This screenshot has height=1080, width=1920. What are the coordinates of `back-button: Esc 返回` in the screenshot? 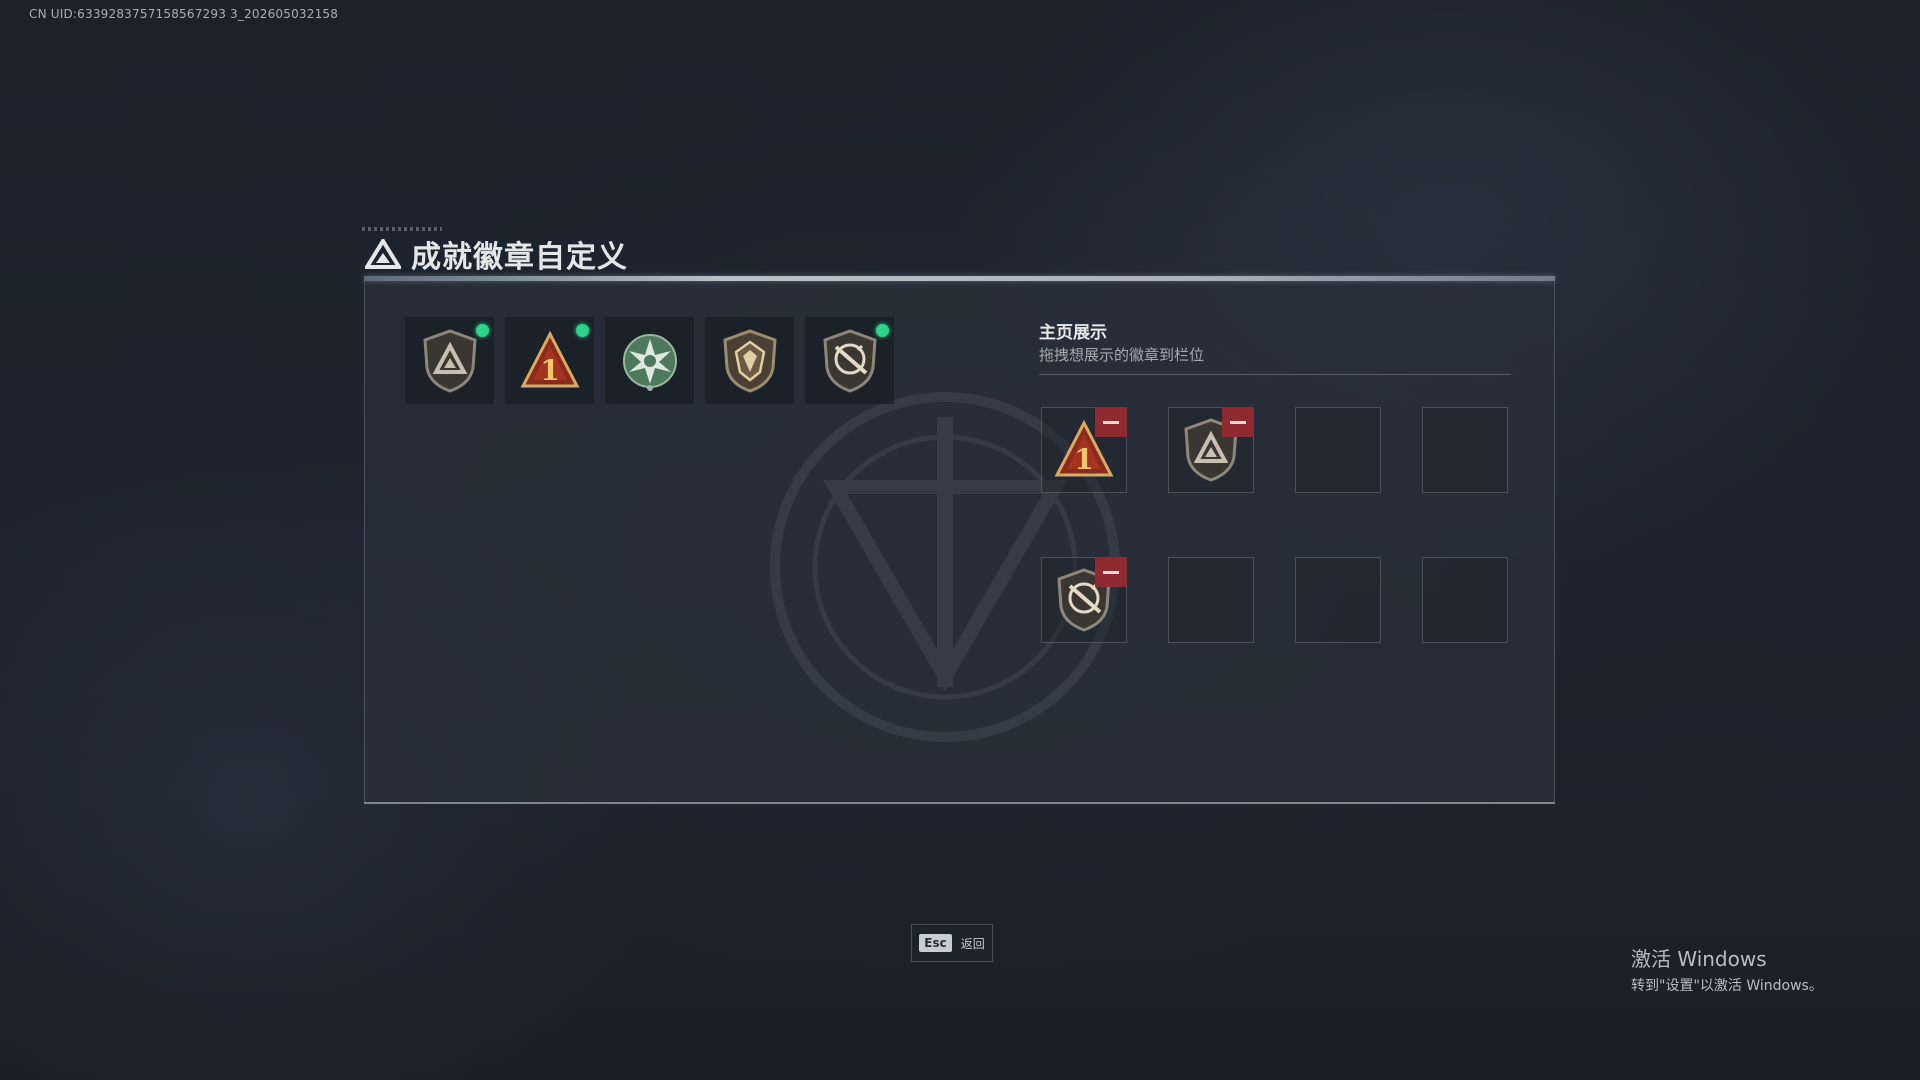 It's located at (952, 943).